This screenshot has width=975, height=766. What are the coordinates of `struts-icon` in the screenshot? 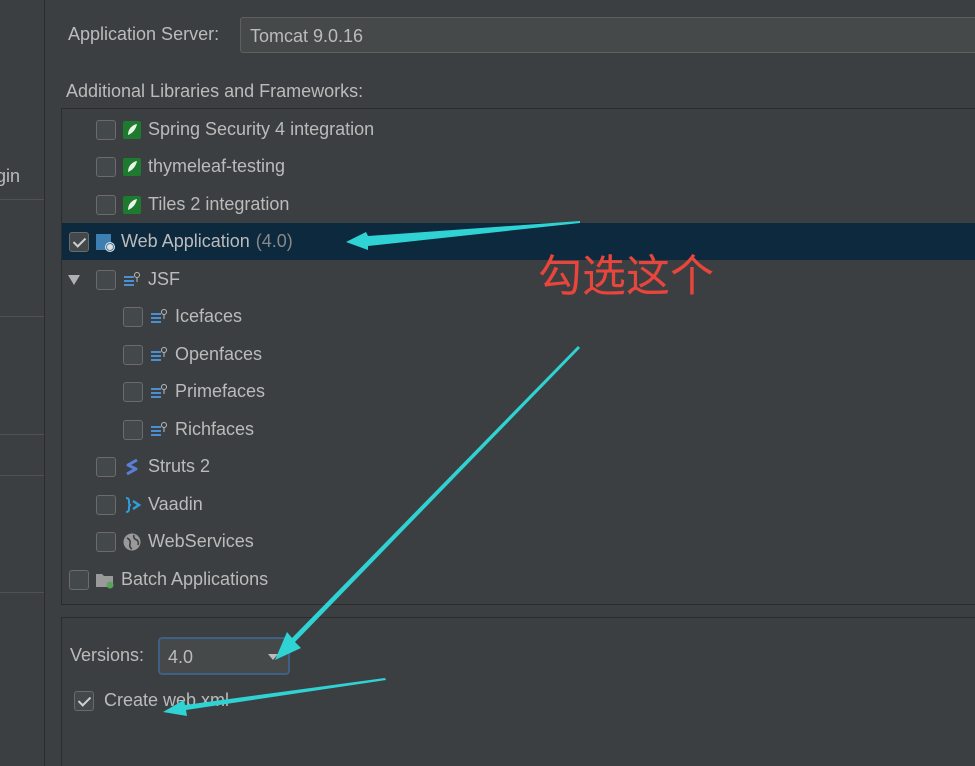 It's located at (132, 467).